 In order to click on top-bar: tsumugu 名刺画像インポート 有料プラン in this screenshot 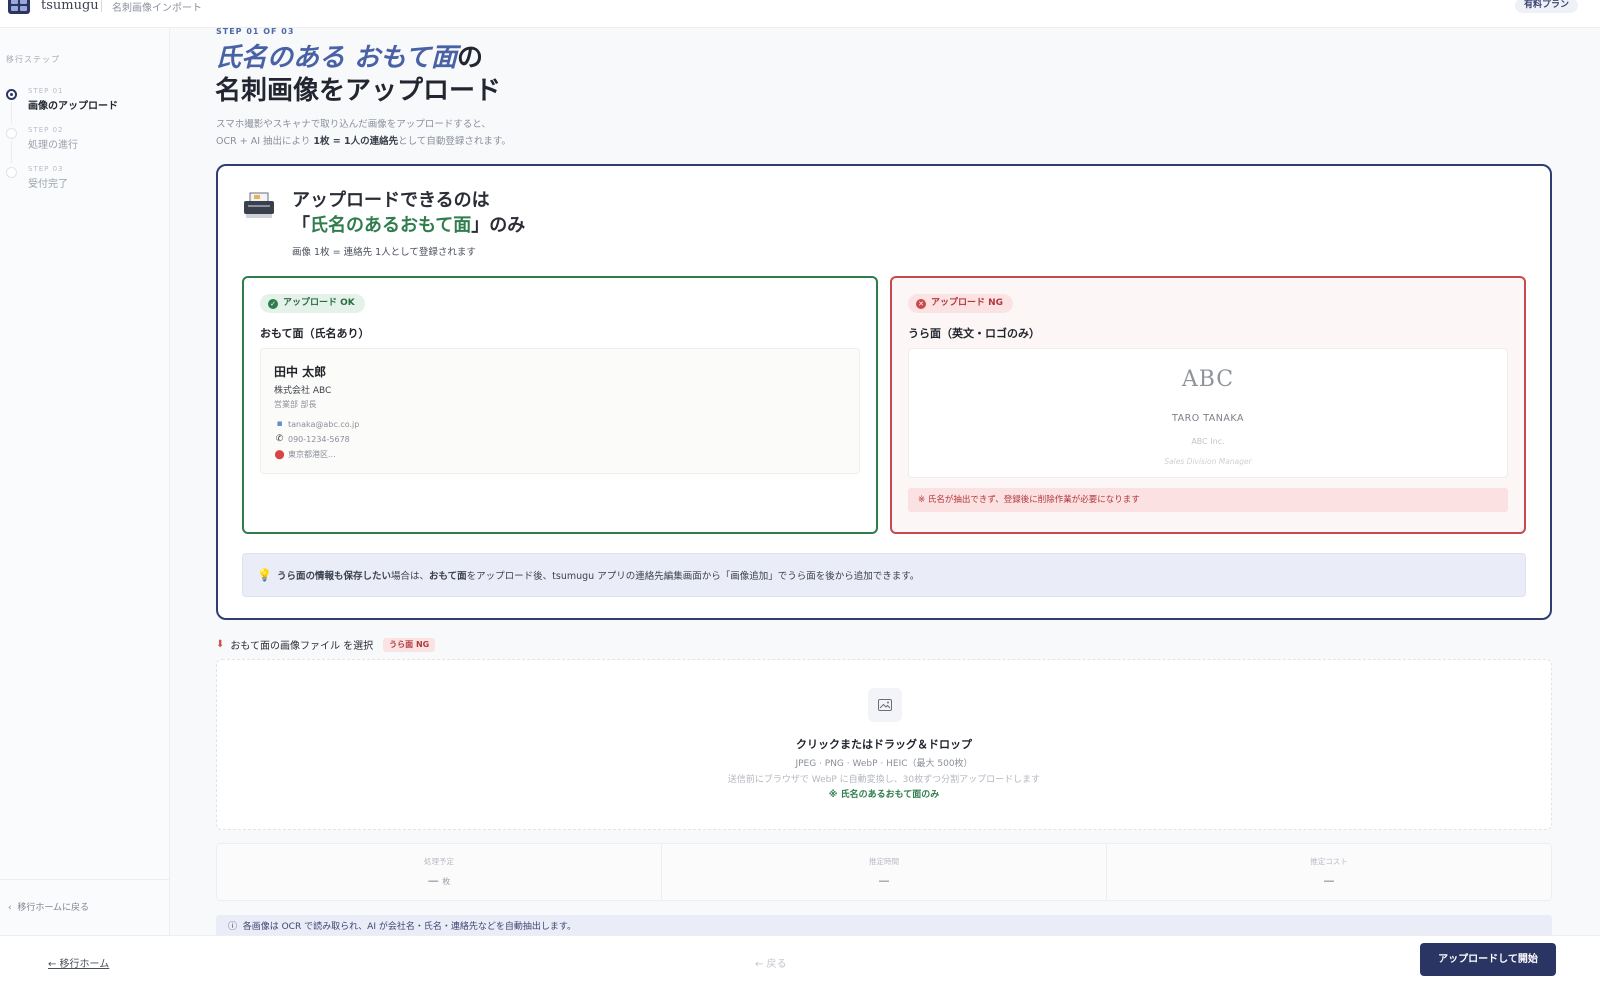, I will do `click(800, 14)`.